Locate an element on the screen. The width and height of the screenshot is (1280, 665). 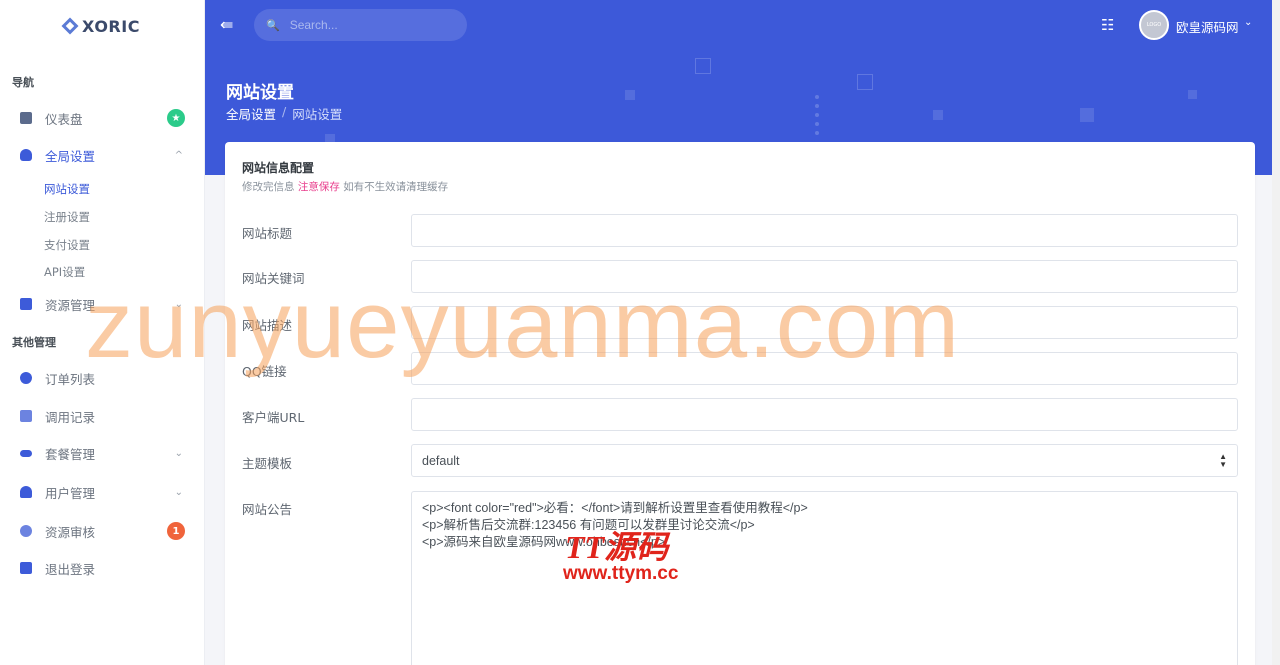
sidebar-item-resource-review: 资源审核 1 is located at coordinates (102, 531).